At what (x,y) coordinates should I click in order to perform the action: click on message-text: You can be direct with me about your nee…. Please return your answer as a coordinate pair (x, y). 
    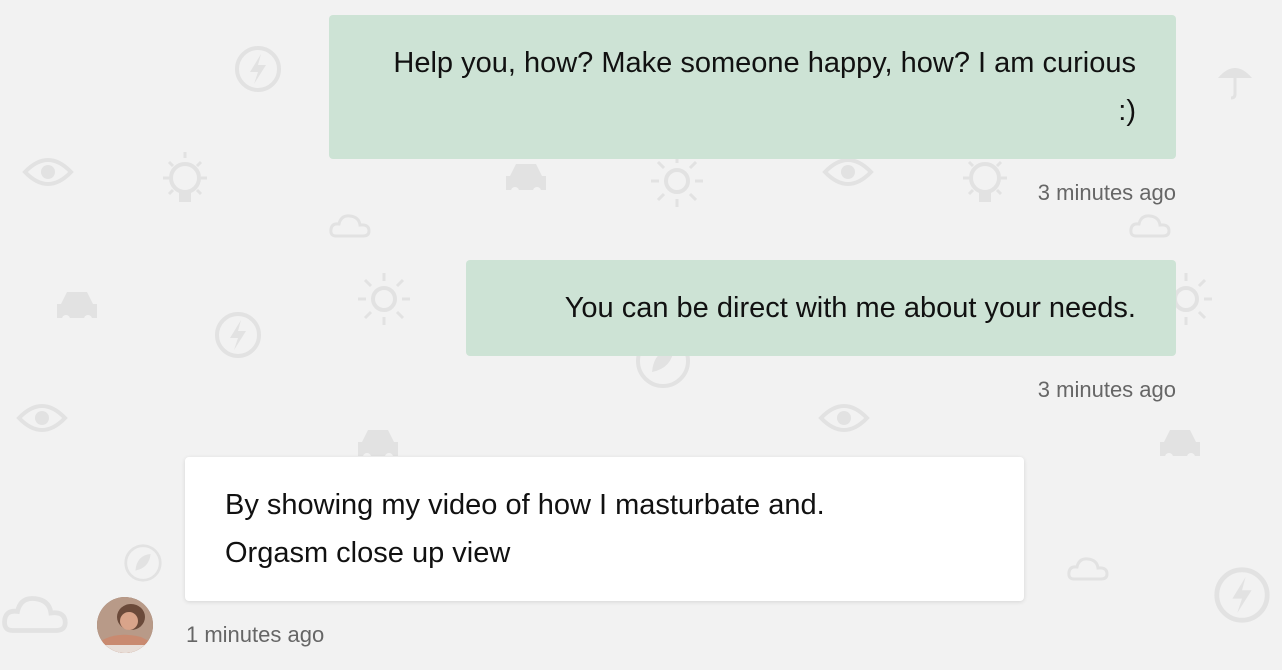
    Looking at the image, I should click on (850, 308).